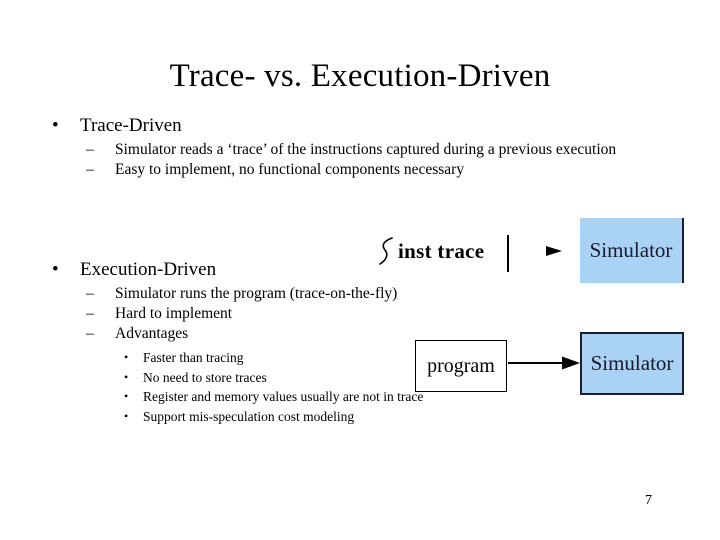 The image size is (720, 540). I want to click on advantage-item-2-label: No need to store traces, so click(205, 377).